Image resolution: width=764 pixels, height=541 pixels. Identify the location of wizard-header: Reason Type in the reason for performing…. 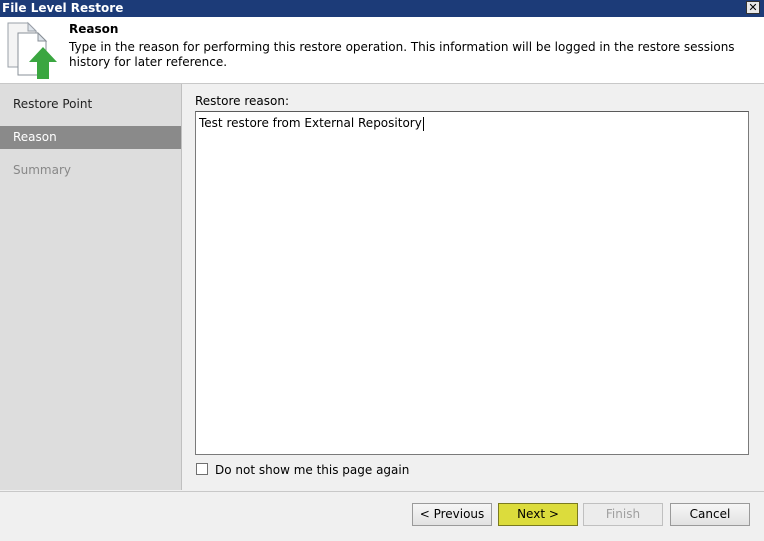
(382, 50).